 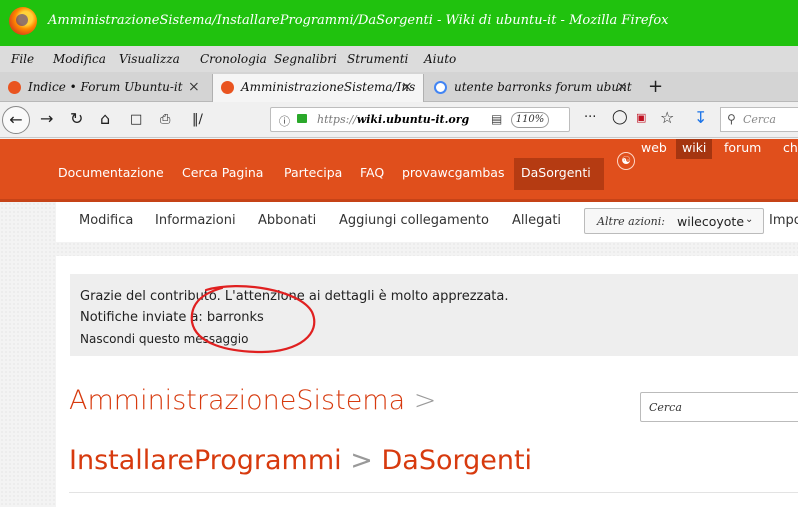 I want to click on bookmark-star-icon: ☆, so click(x=667, y=117).